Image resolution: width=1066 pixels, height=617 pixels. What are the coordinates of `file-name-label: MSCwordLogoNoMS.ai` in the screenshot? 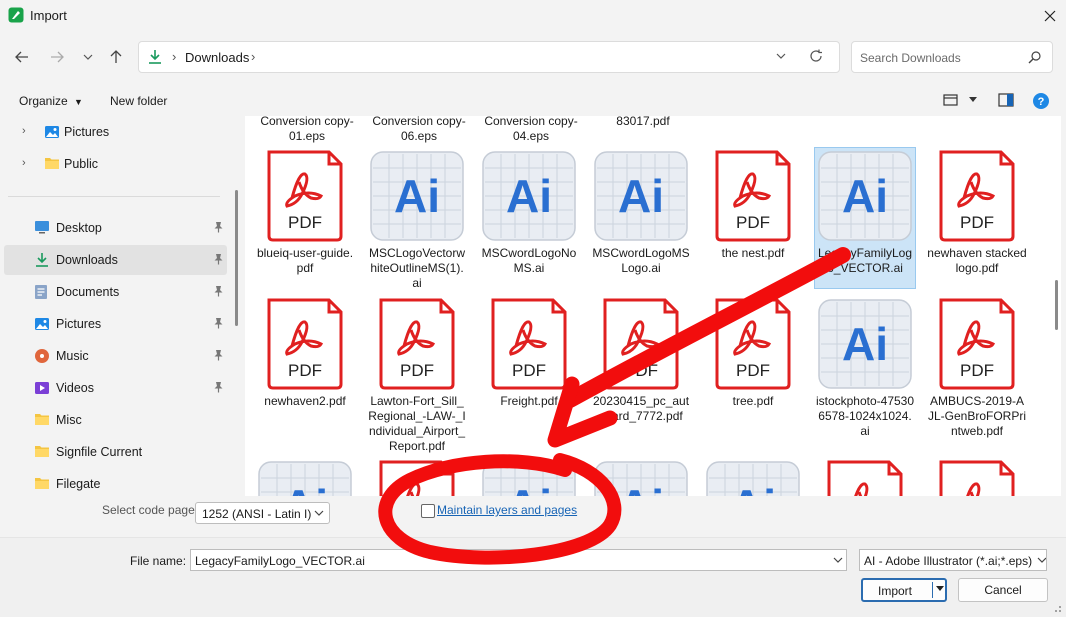 It's located at (529, 260).